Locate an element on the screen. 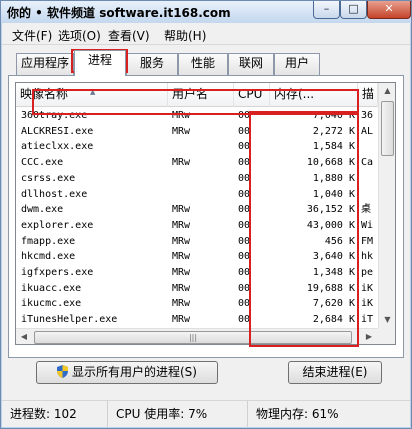 Image resolution: width=412 pixels, height=429 pixels. process-memory: 43,000 K is located at coordinates (330, 225).